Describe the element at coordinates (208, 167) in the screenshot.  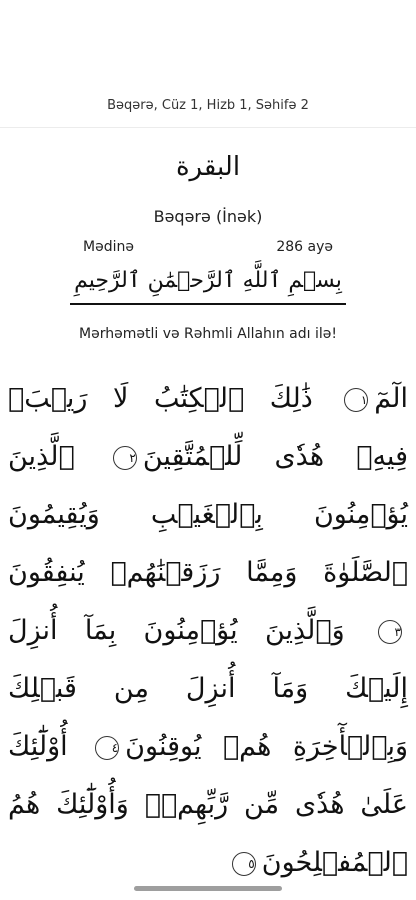
I see `surah-arabic-name: البقرة` at that location.